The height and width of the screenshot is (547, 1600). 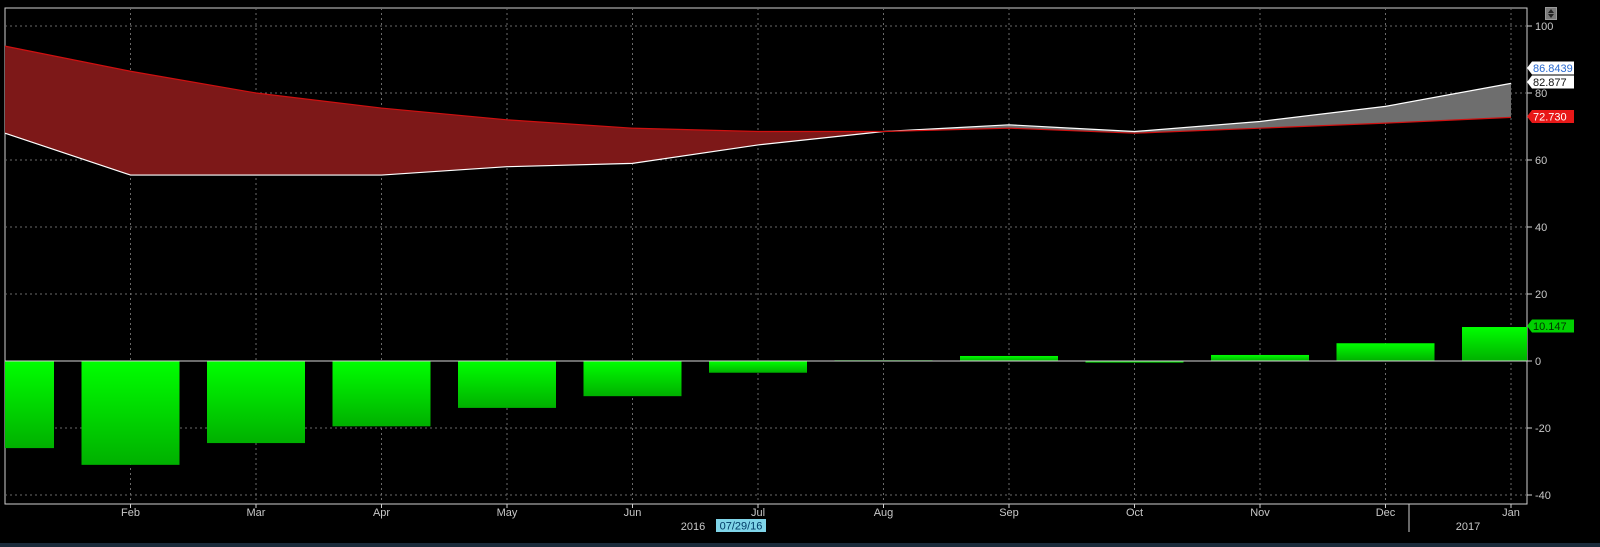 I want to click on last-value-tag-text: 82.877, so click(x=1550, y=83).